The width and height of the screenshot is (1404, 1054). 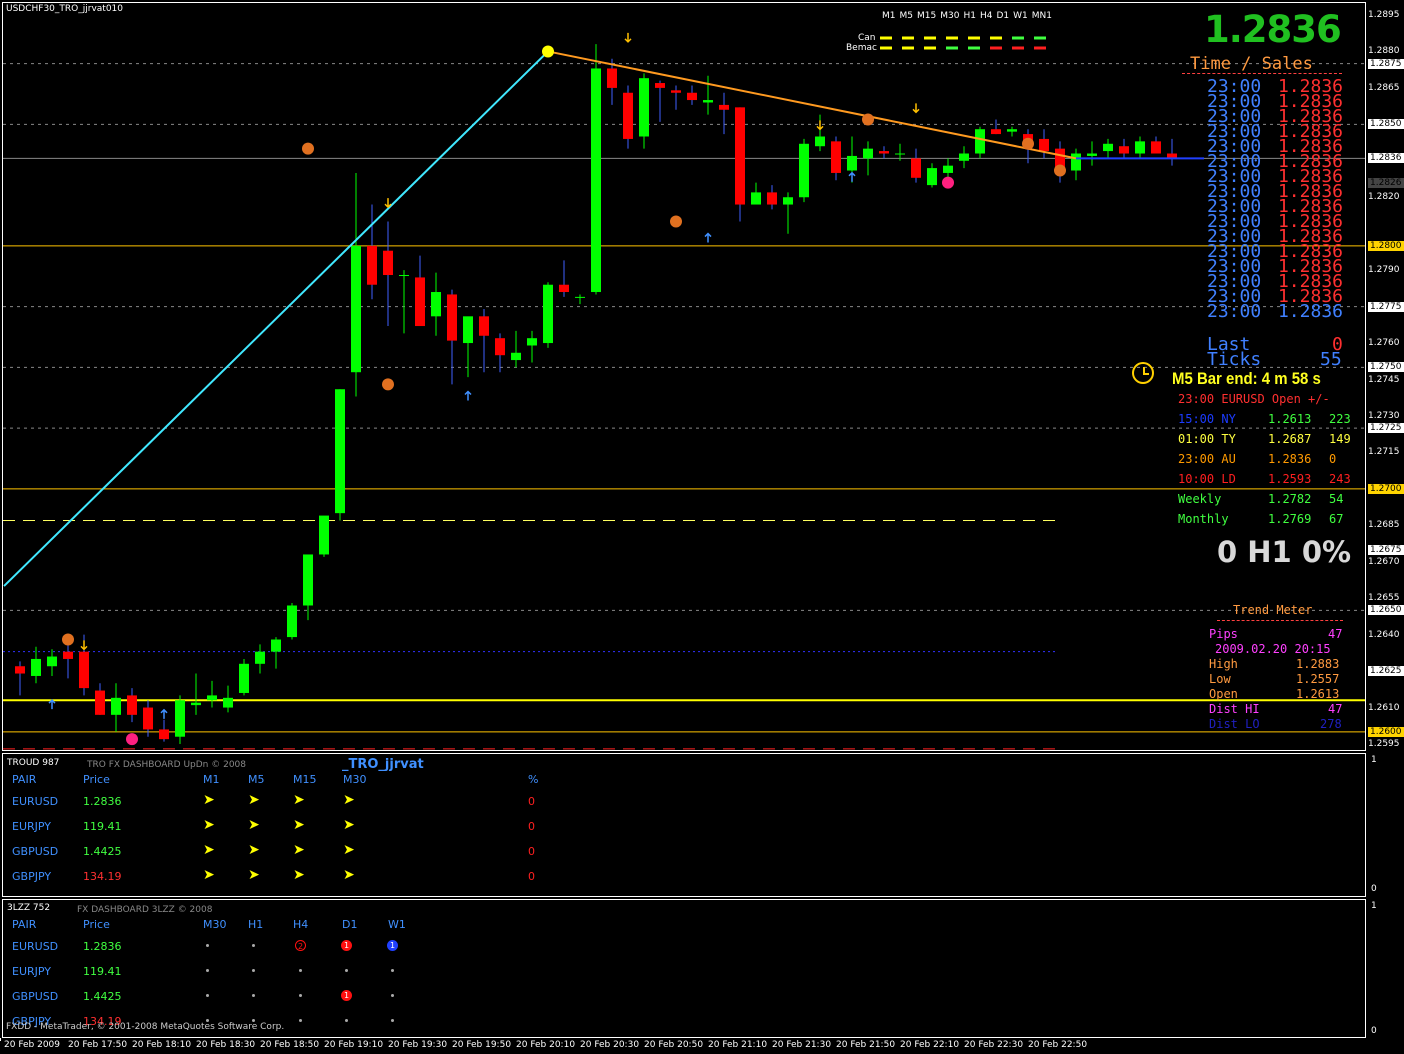 What do you see at coordinates (31, 876) in the screenshot?
I see `dashboard1-pair: GBPJPY` at bounding box center [31, 876].